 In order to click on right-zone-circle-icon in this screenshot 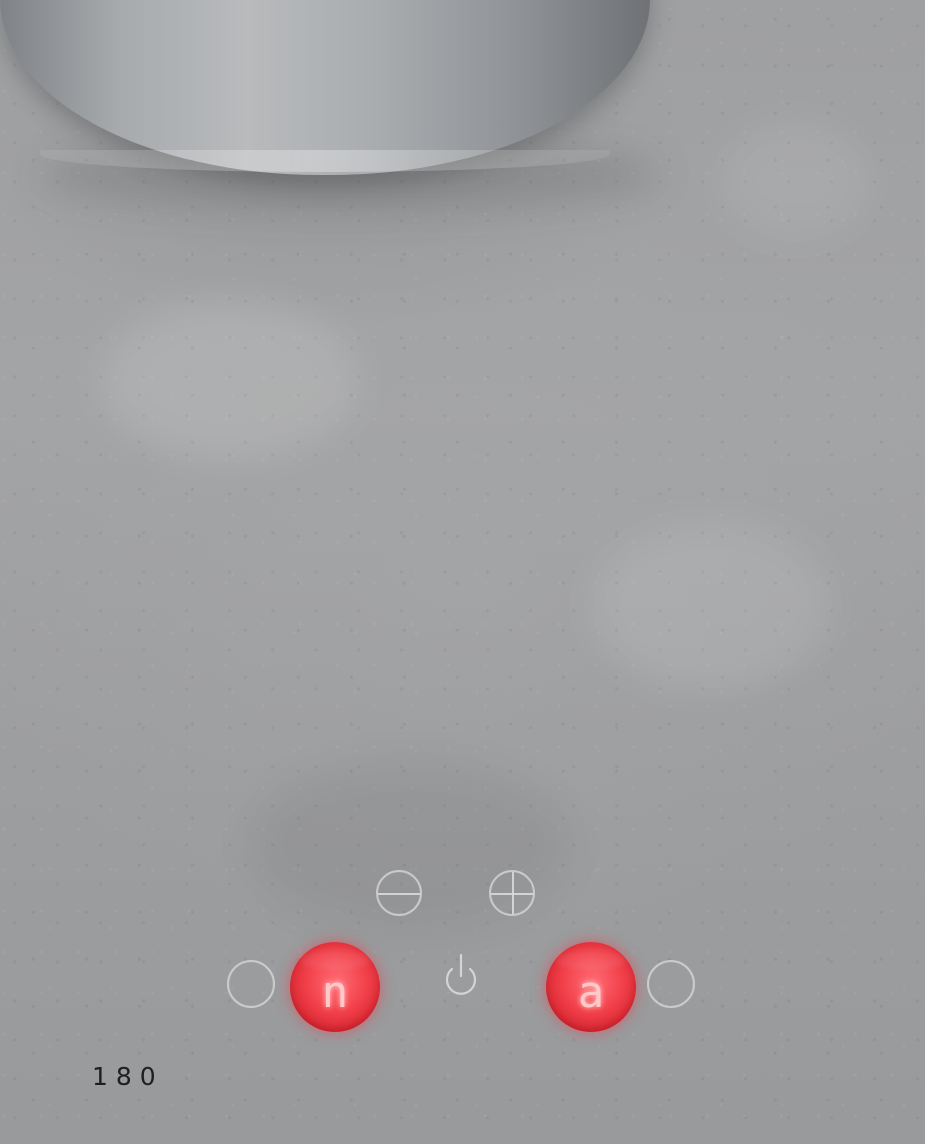, I will do `click(671, 984)`.